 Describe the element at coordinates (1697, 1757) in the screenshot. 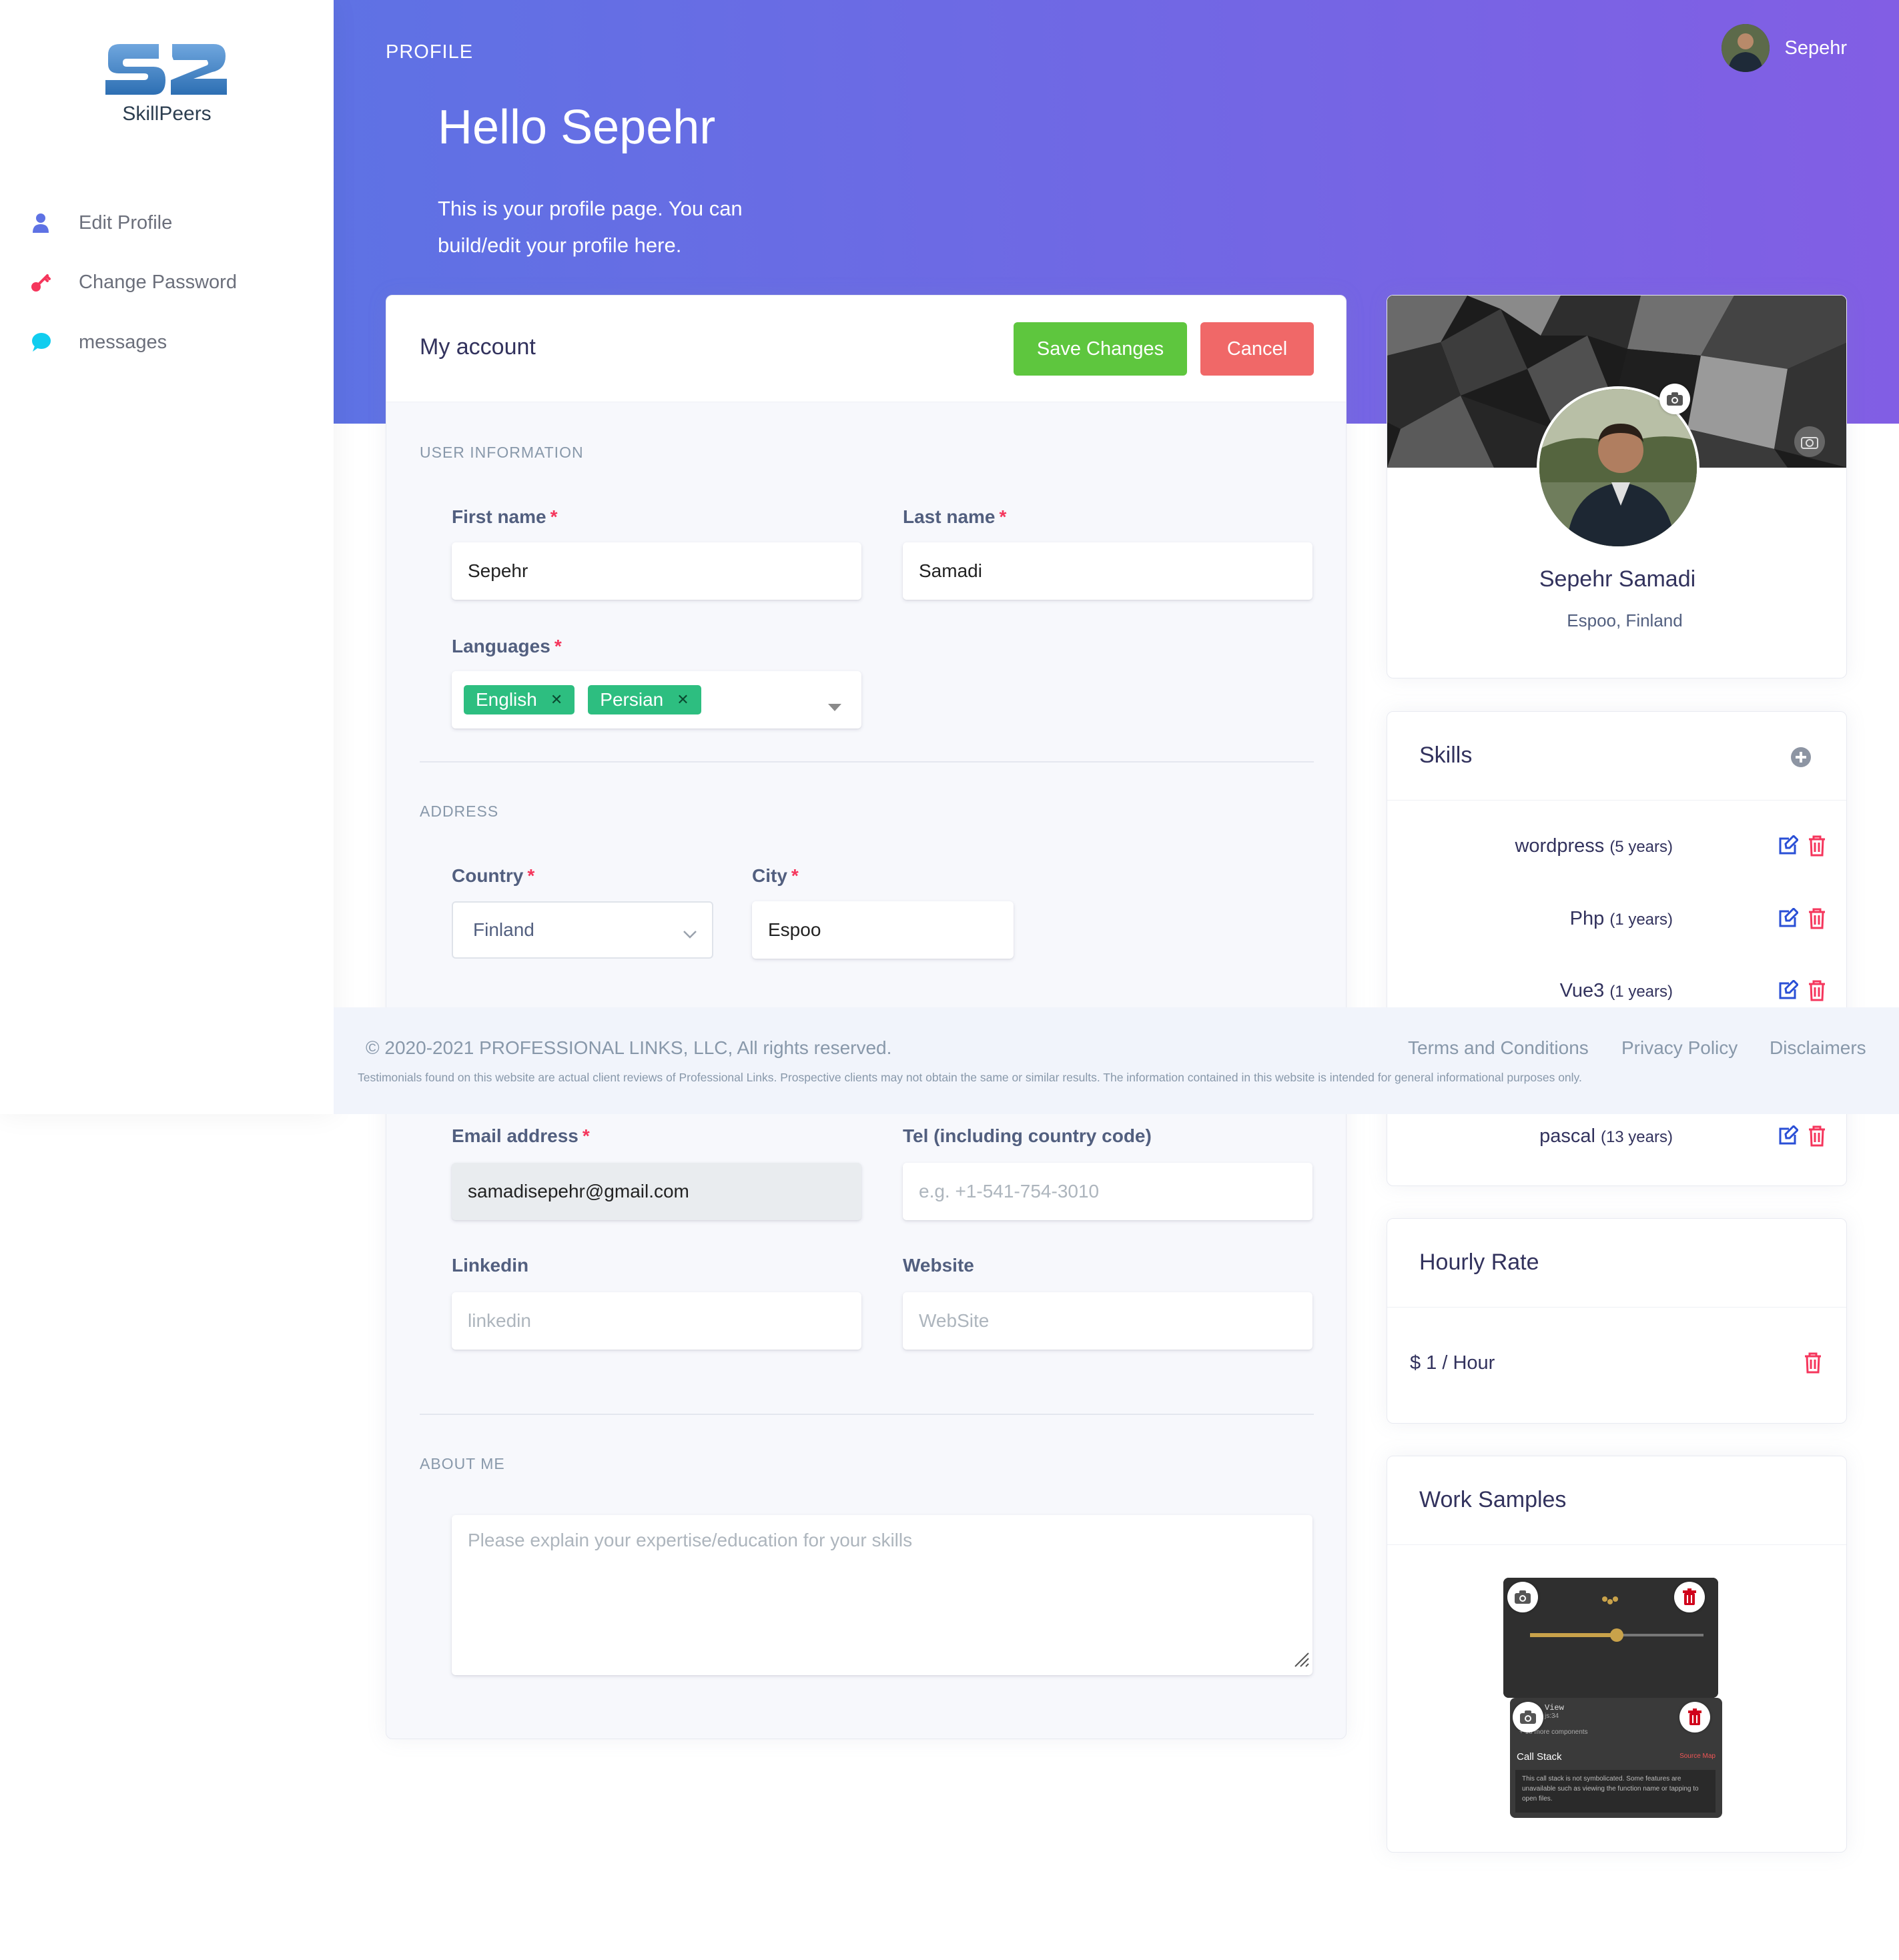

I see `sample-text: Source Map` at that location.